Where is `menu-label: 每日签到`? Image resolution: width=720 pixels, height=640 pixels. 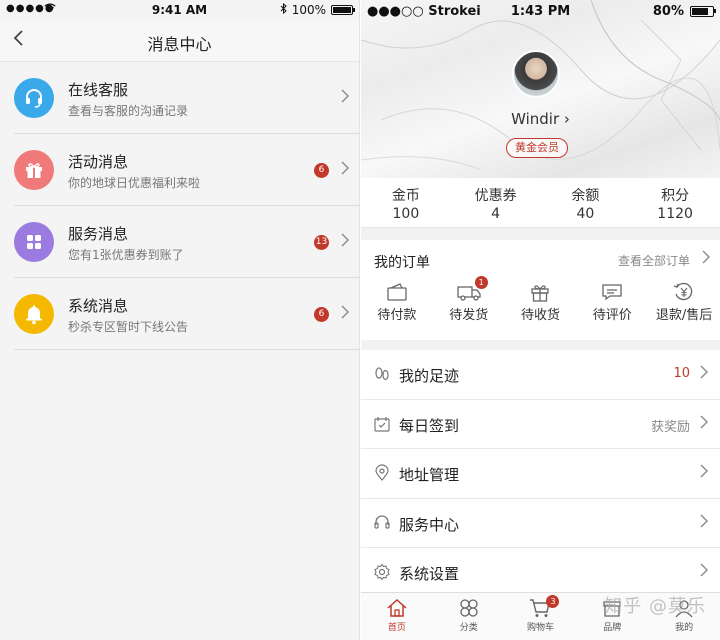
menu-label: 每日签到 is located at coordinates (429, 425).